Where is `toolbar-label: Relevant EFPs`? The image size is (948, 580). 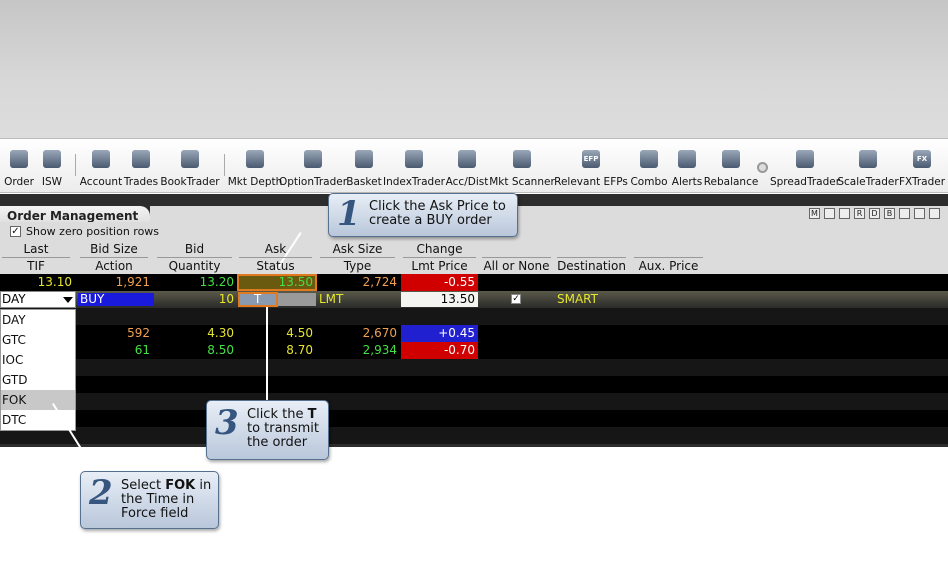
toolbar-label: Relevant EFPs is located at coordinates (591, 182).